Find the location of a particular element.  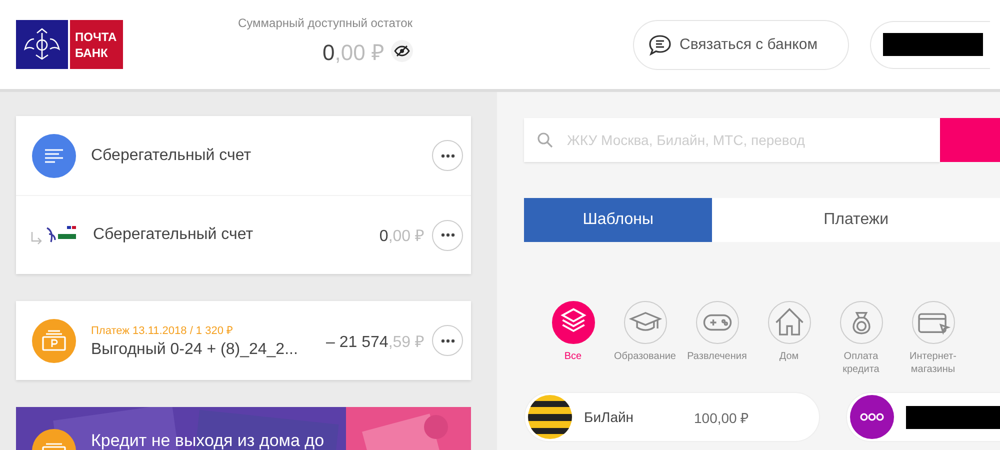

graduation-cap-icon is located at coordinates (645, 322).